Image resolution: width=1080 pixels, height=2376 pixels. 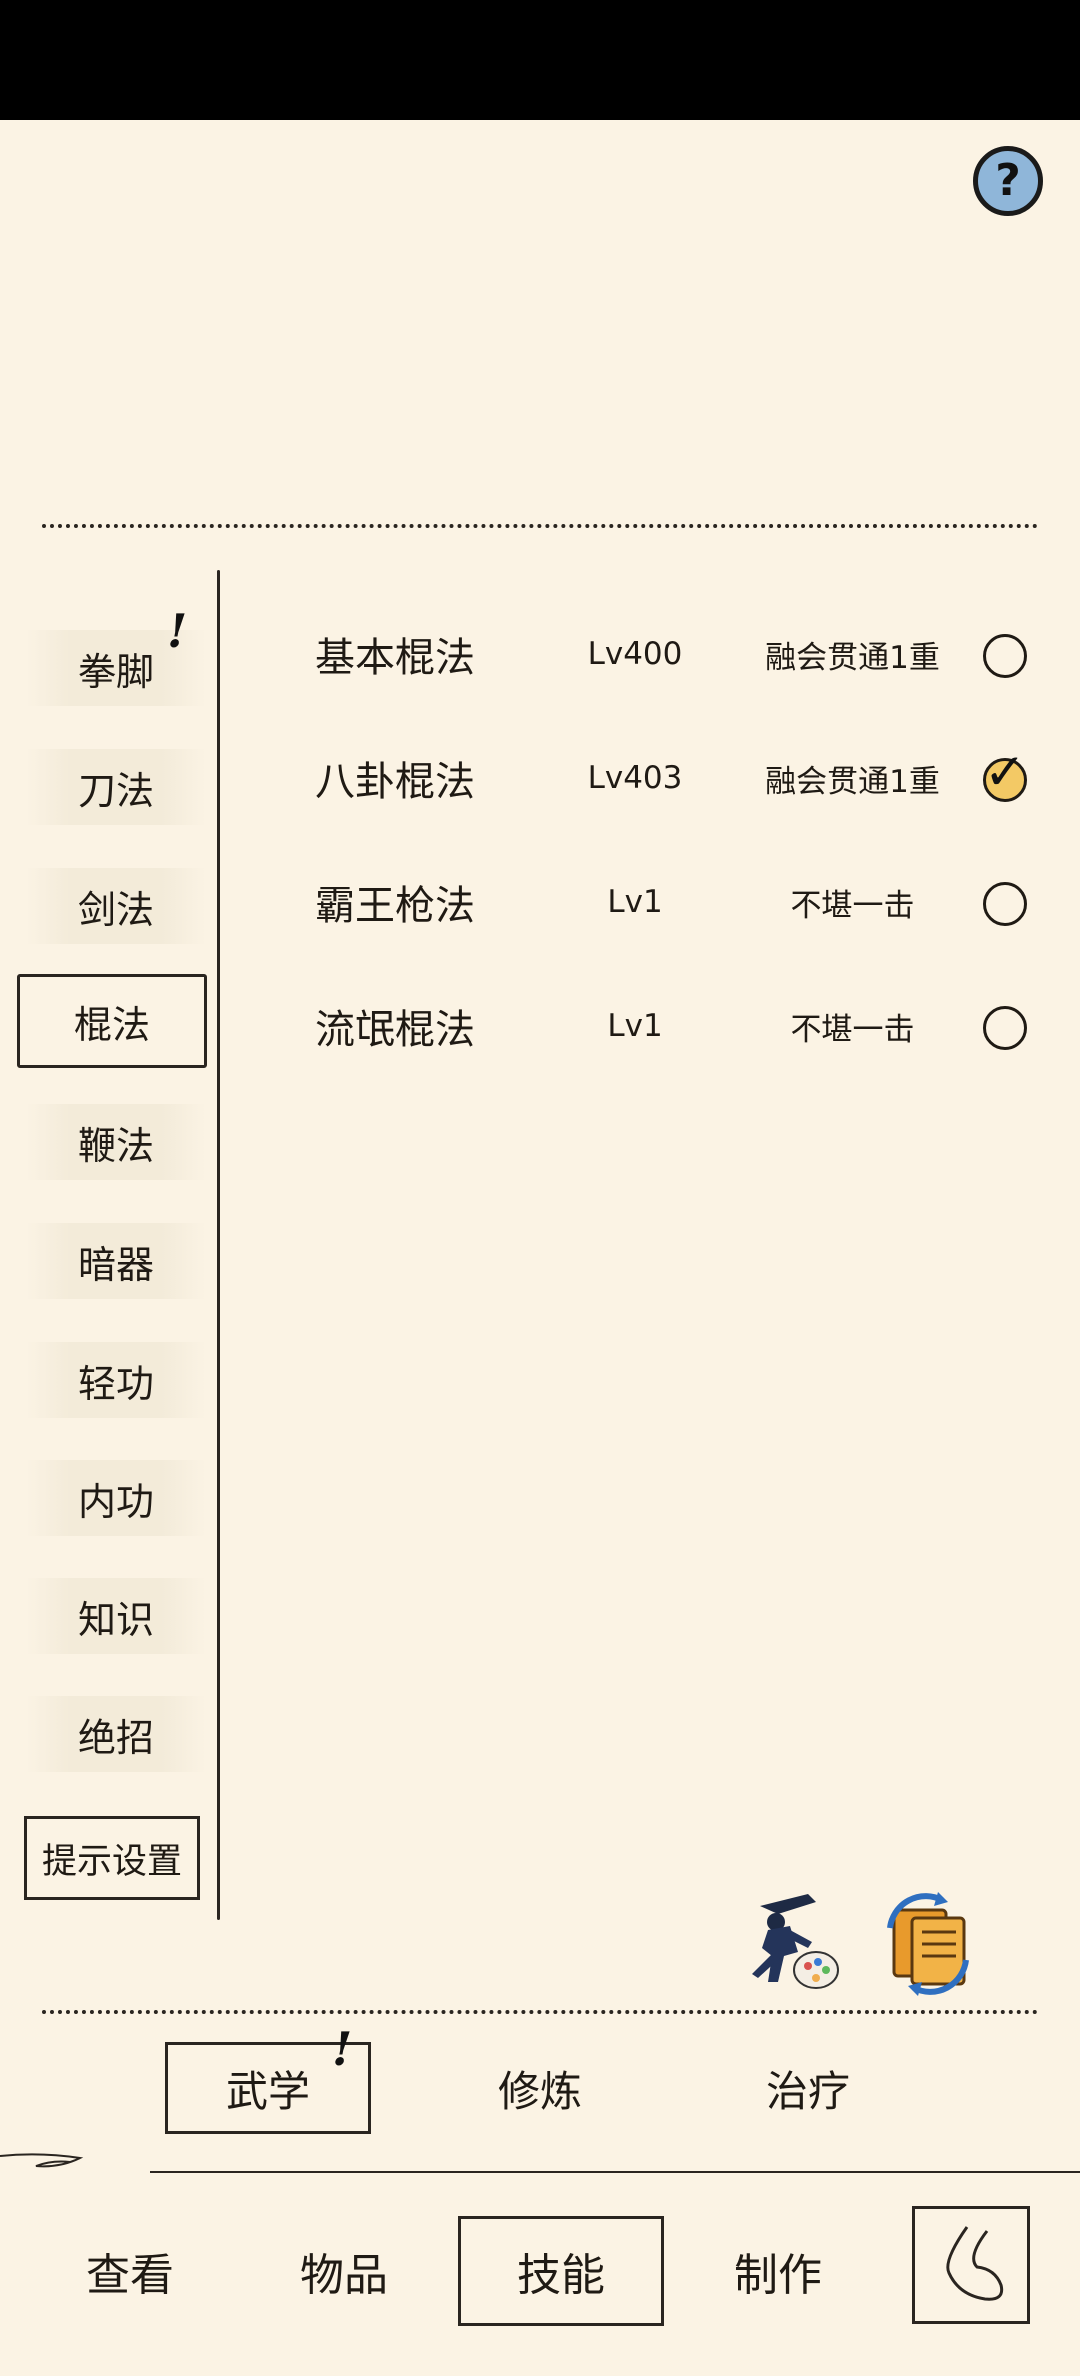 What do you see at coordinates (540, 60) in the screenshot?
I see `status-bar` at bounding box center [540, 60].